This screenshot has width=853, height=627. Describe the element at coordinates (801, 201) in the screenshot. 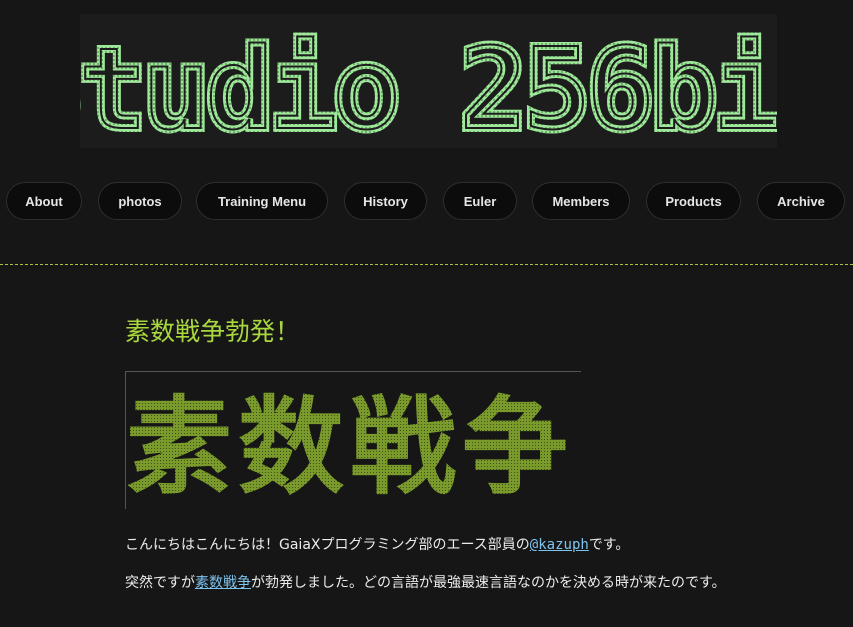

I see `nav-item-archive: Archive` at that location.